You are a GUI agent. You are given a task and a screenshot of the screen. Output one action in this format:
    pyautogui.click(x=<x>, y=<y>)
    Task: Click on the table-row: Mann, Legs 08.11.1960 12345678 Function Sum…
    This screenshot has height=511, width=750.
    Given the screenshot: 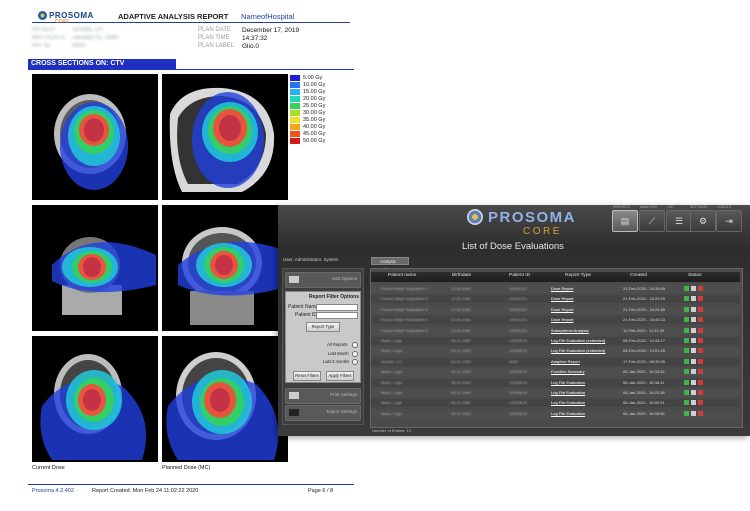 What is the action you would take?
    pyautogui.click(x=555, y=372)
    